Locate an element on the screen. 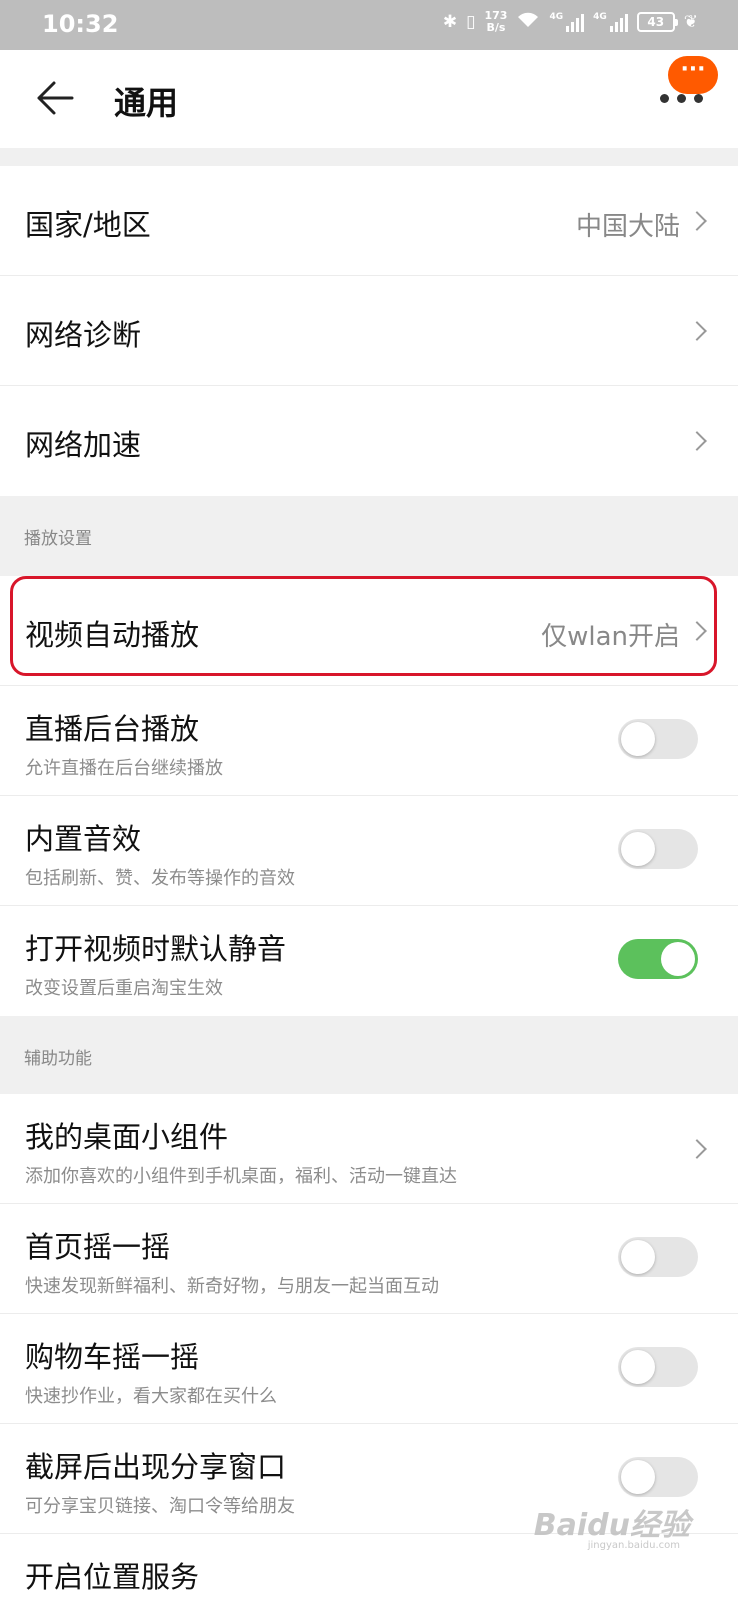 The image size is (738, 1600). home-shake-sub: 快速发现新鲜福利、新奇好物，与朋友一起当面互动 is located at coordinates (232, 1286).